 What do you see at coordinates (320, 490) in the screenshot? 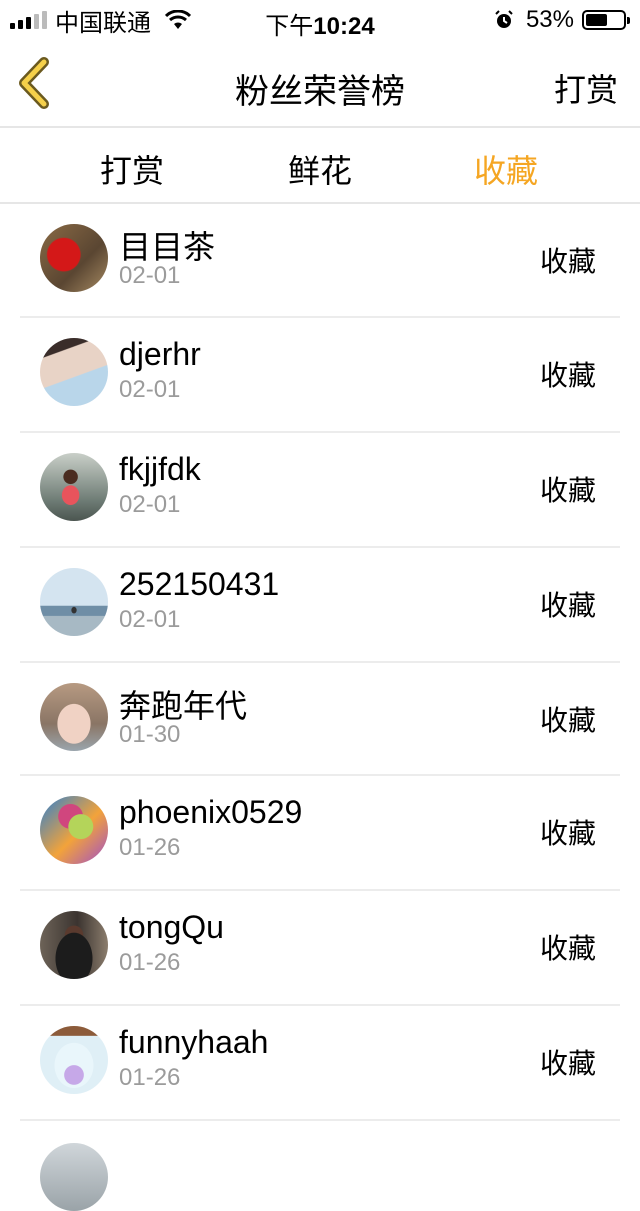
I see `list-item: fkjjfdk 02-01 收藏` at bounding box center [320, 490].